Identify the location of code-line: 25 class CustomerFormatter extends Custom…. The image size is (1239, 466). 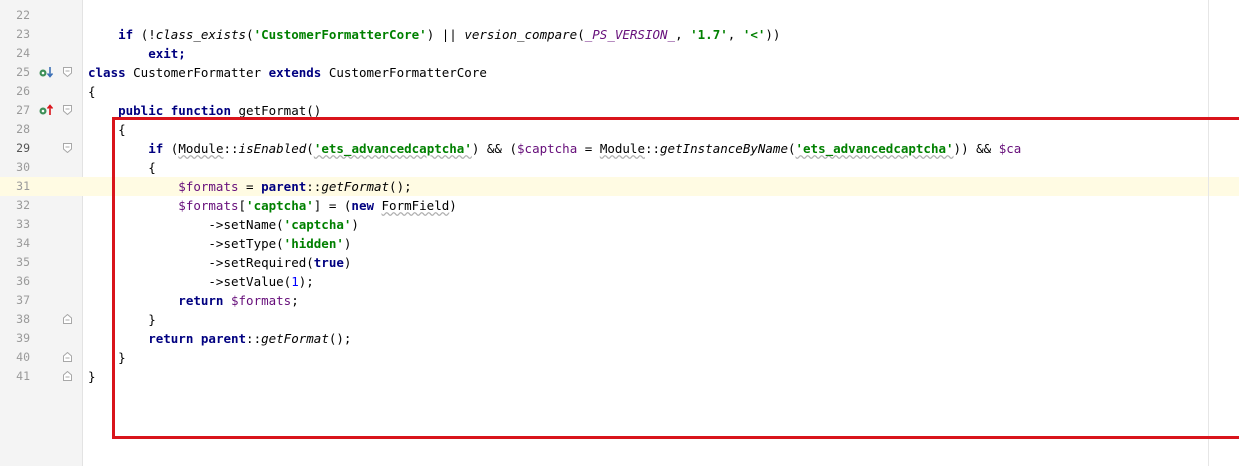
(619, 72).